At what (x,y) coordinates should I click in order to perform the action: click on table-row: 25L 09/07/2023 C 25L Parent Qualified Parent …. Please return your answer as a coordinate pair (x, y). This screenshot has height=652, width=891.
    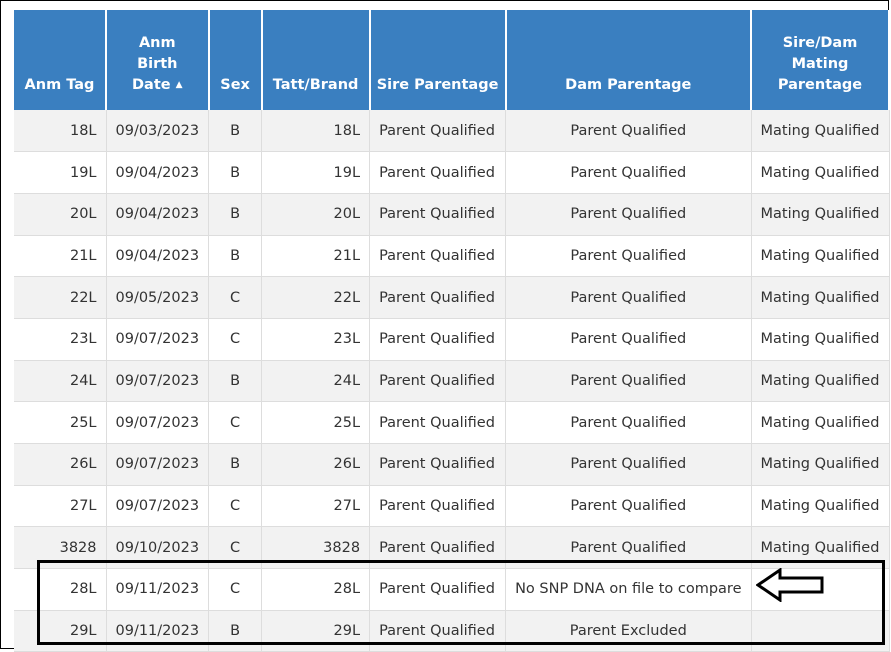
    Looking at the image, I should click on (452, 422).